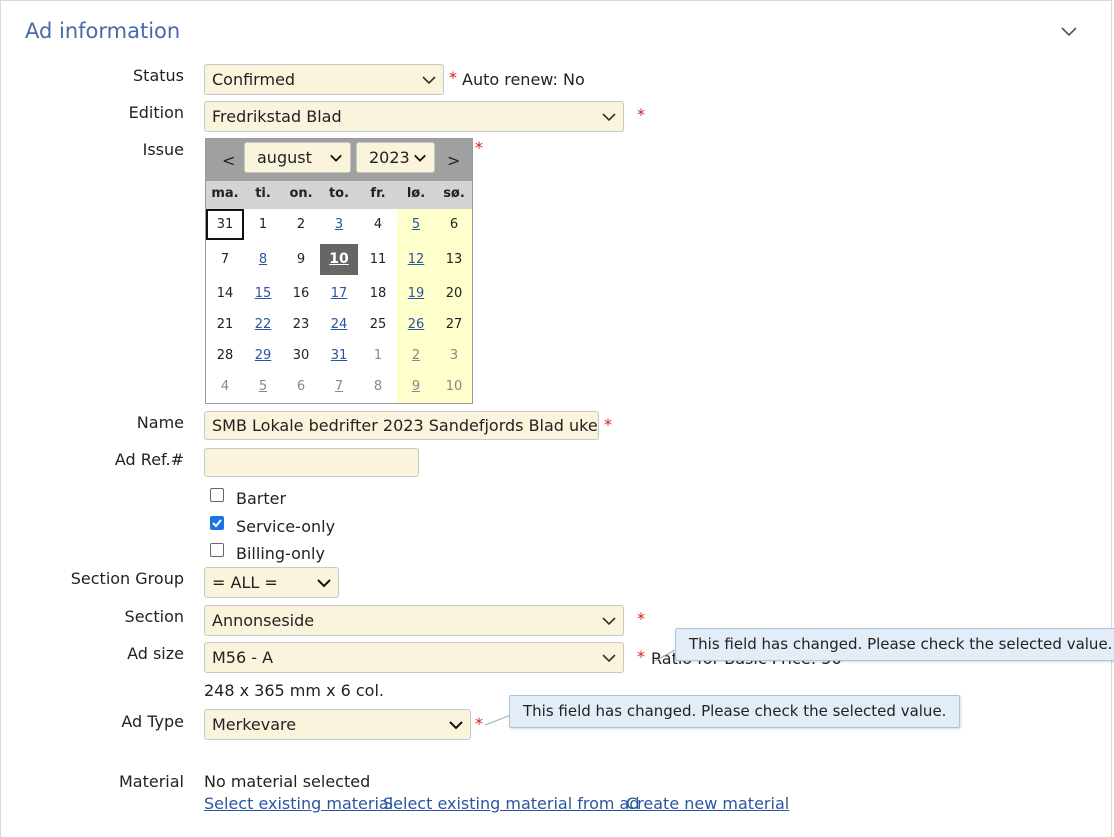  Describe the element at coordinates (378, 324) in the screenshot. I see `calendar-day: 25` at that location.